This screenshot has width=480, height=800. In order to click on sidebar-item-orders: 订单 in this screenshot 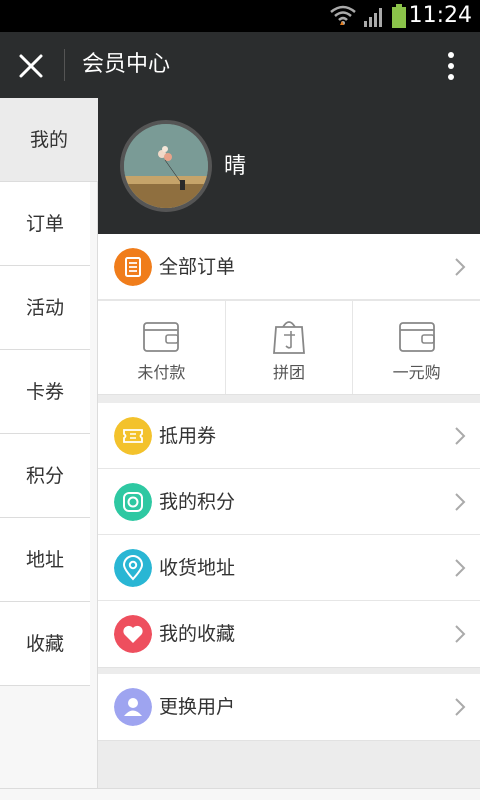, I will do `click(45, 224)`.